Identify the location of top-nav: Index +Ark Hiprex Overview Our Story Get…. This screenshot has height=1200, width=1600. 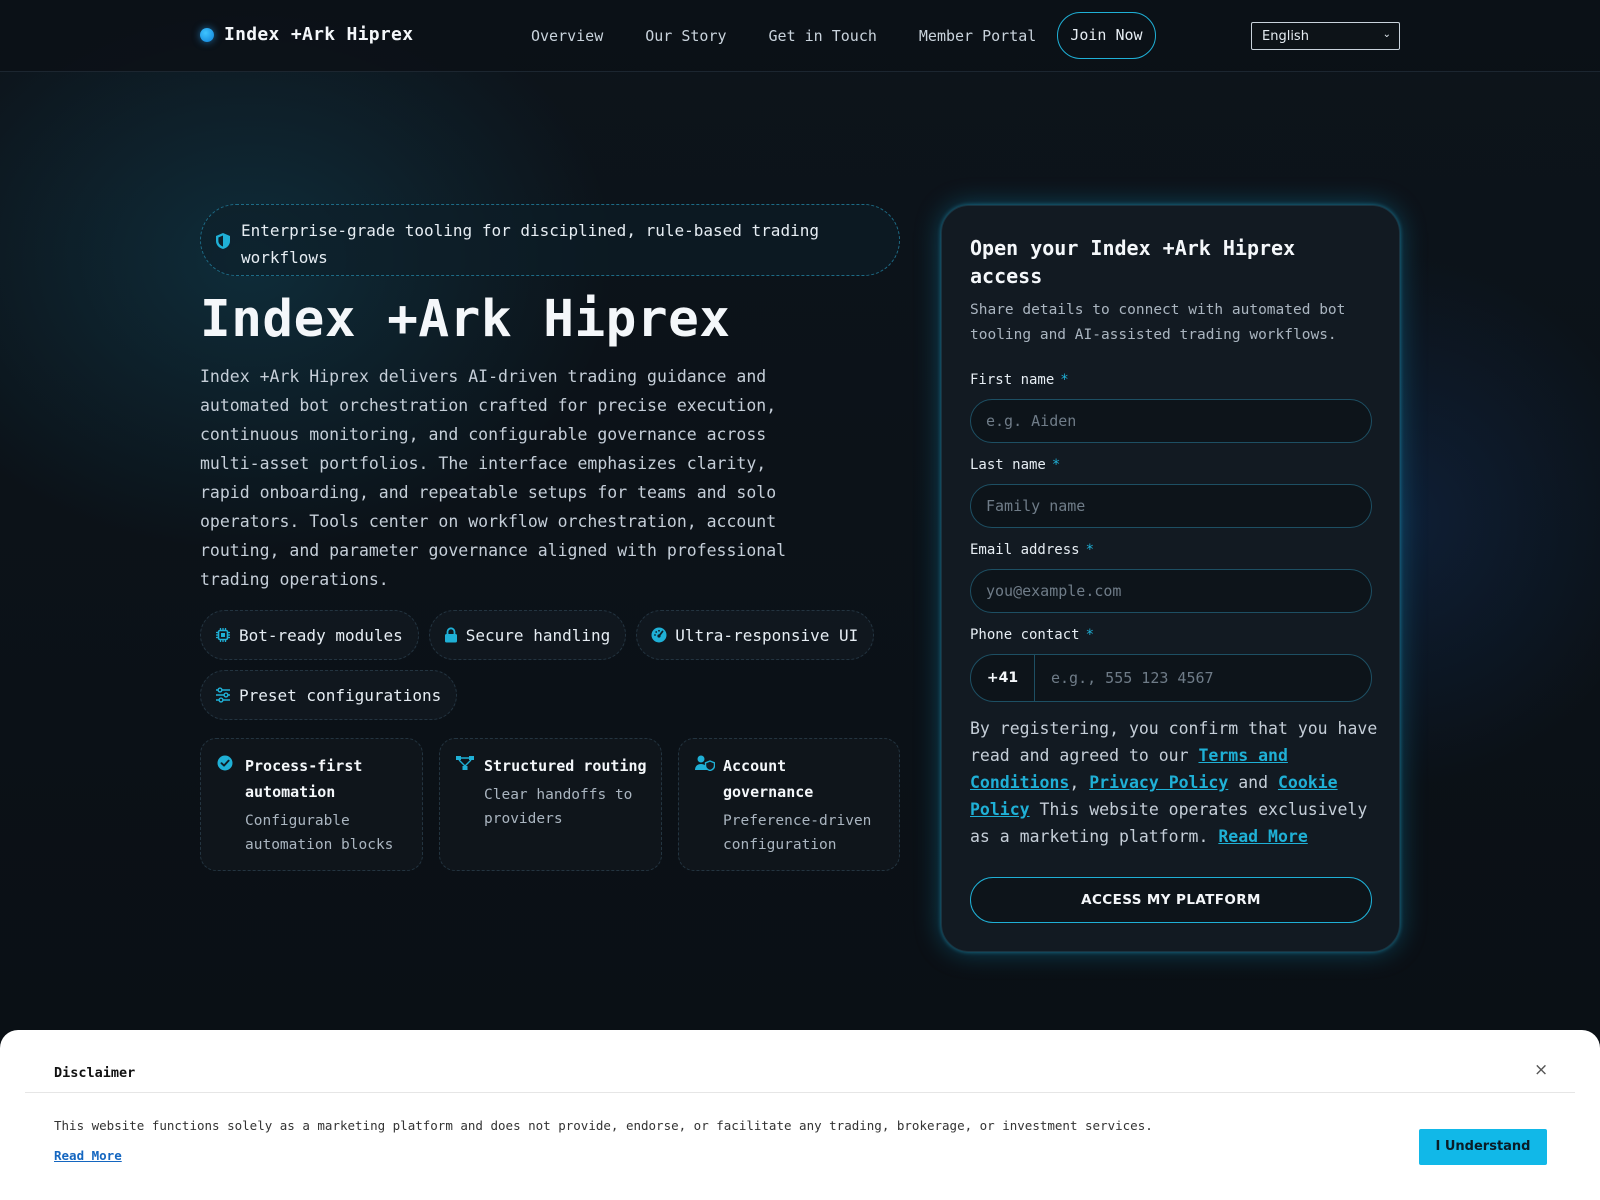
(800, 36).